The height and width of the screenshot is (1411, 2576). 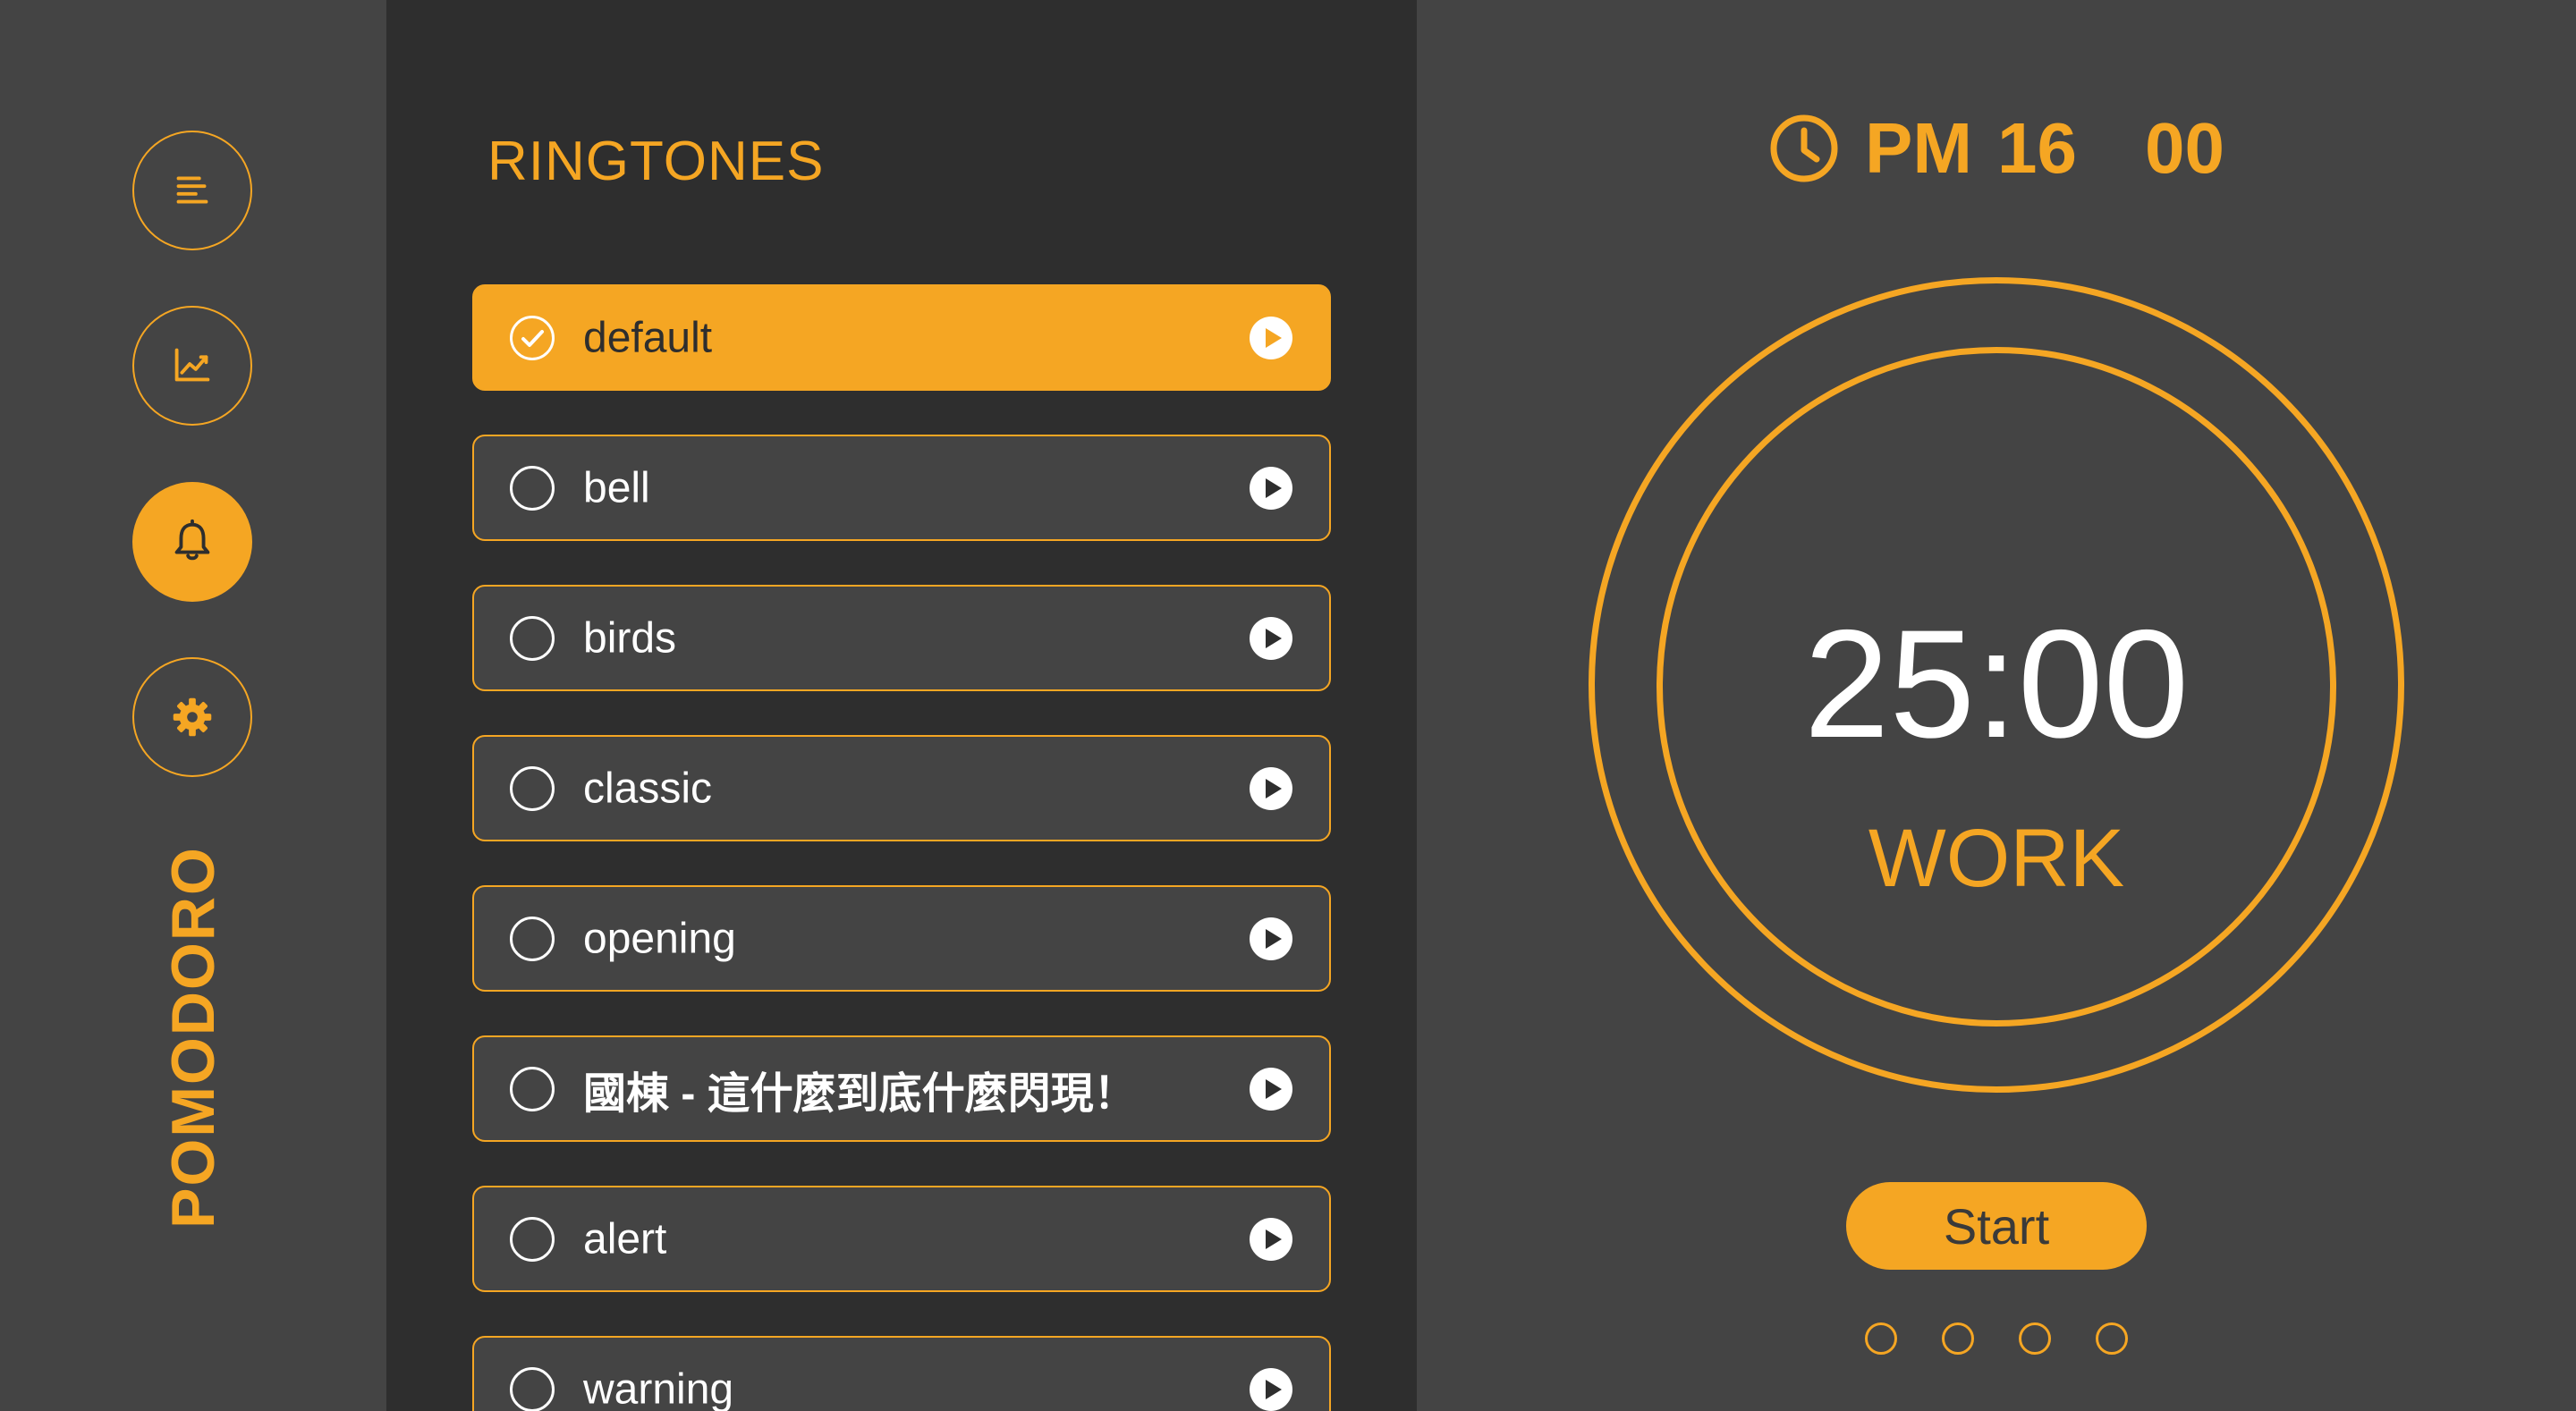 What do you see at coordinates (860, 1093) in the screenshot?
I see `ringtone-label: 國棟 - 這什麼到底什麼閃現！` at bounding box center [860, 1093].